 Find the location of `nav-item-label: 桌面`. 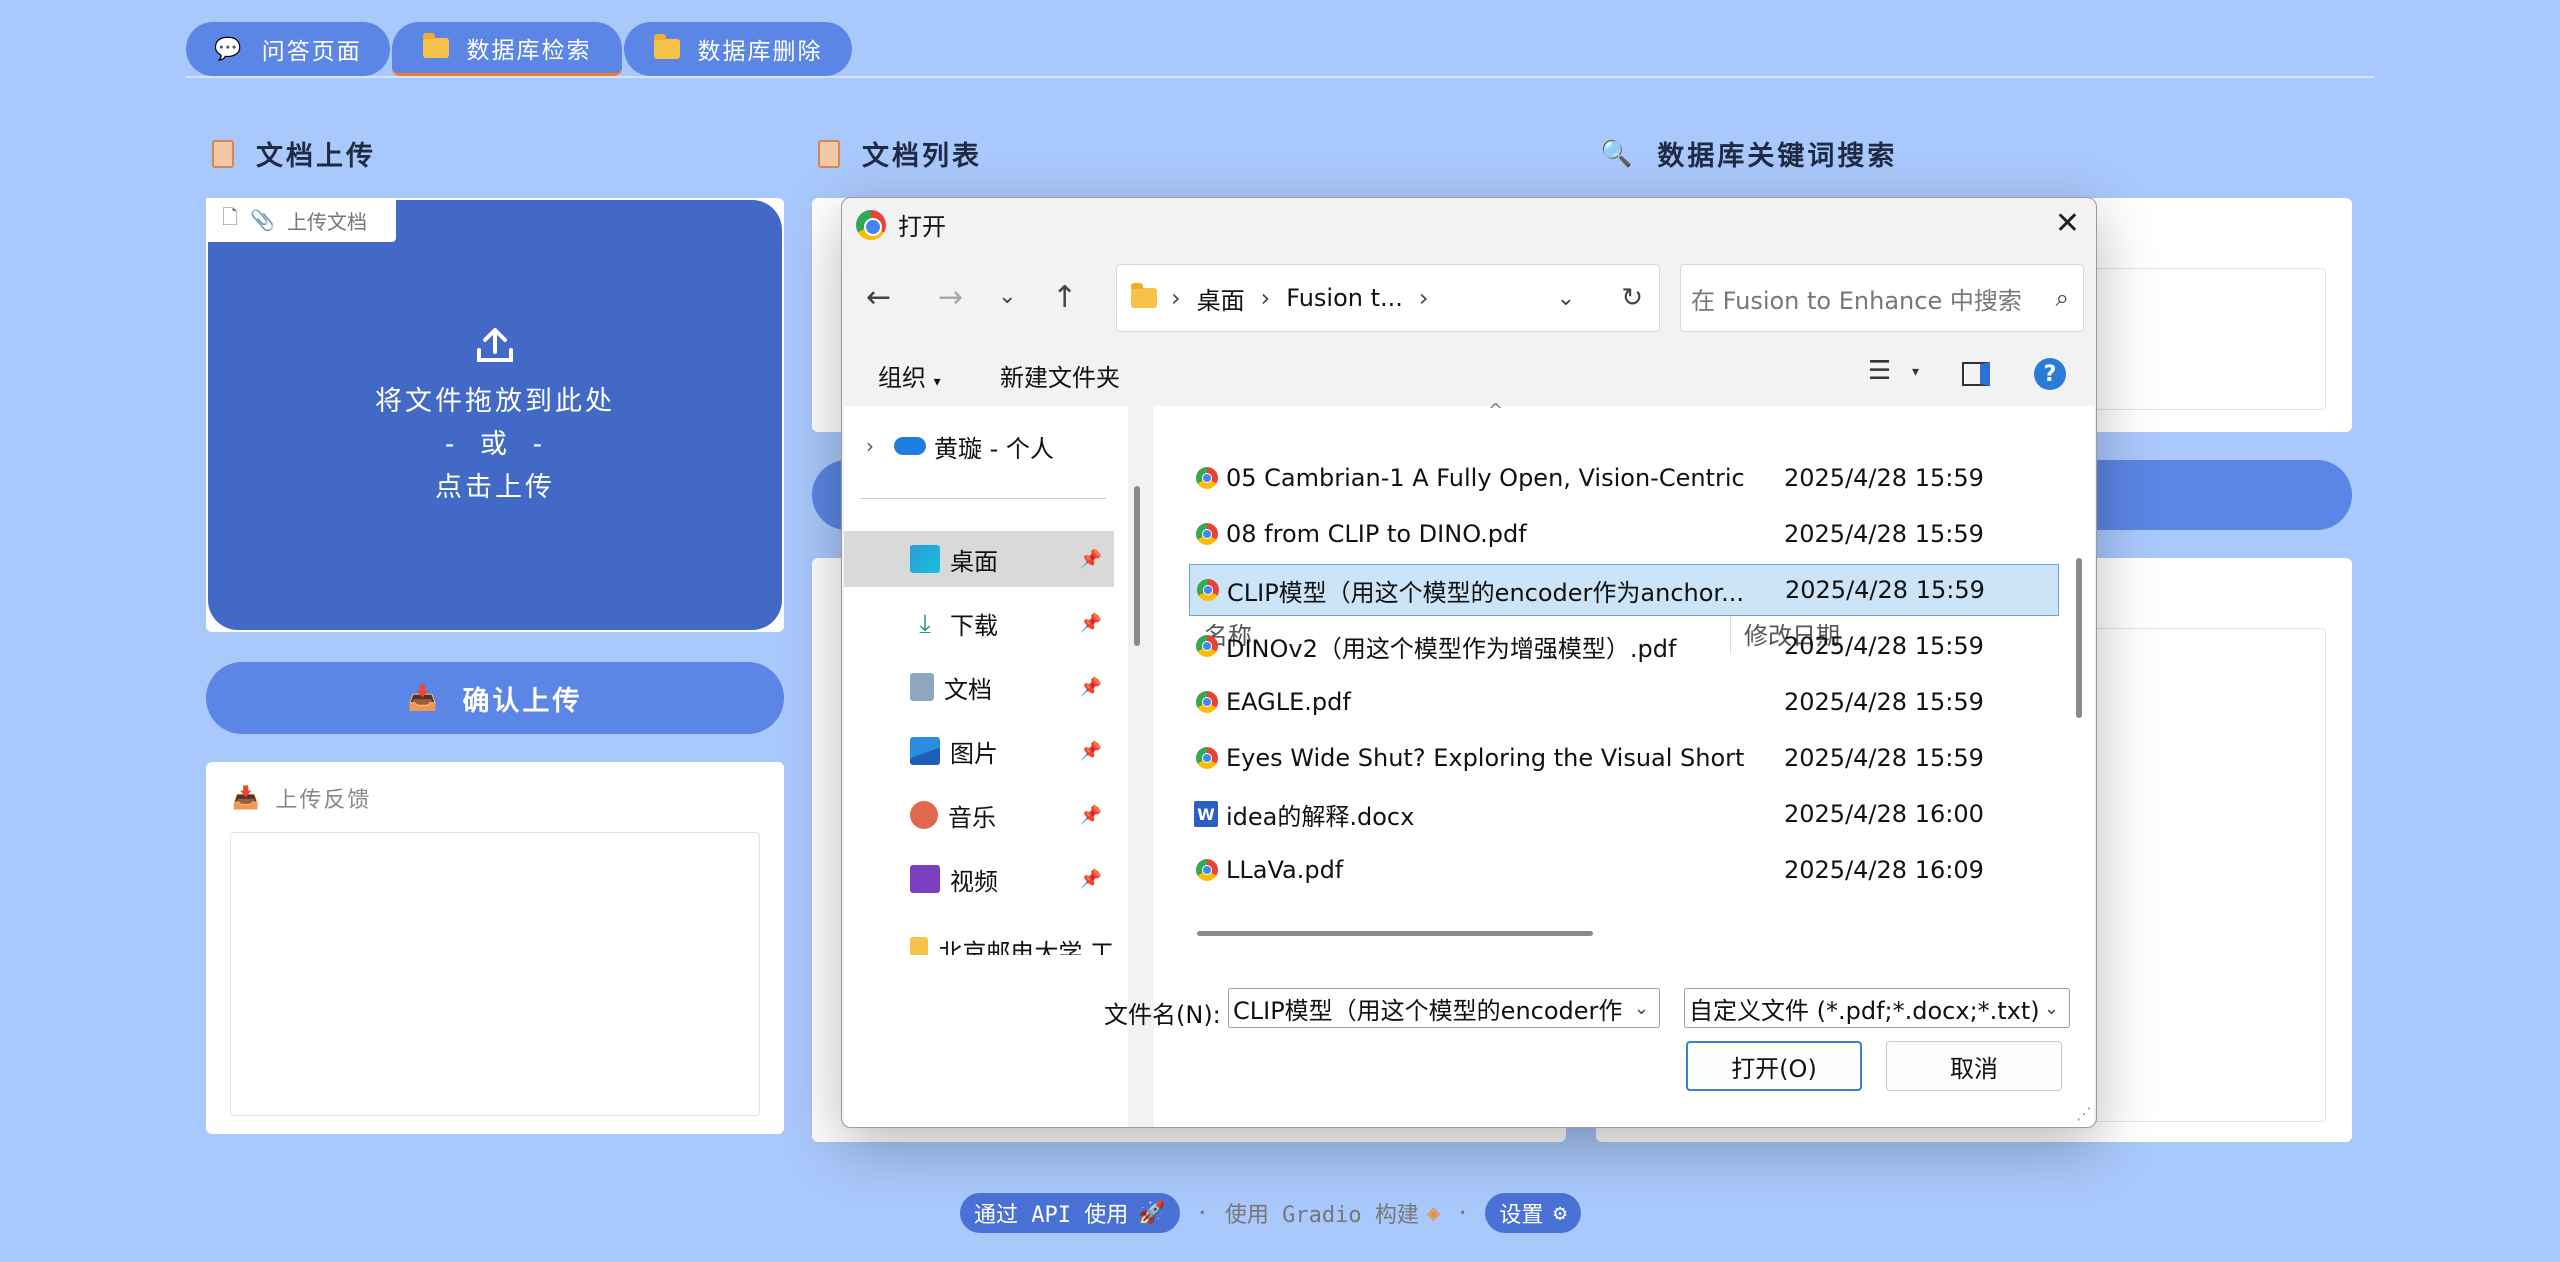

nav-item-label: 桌面 is located at coordinates (974, 561).